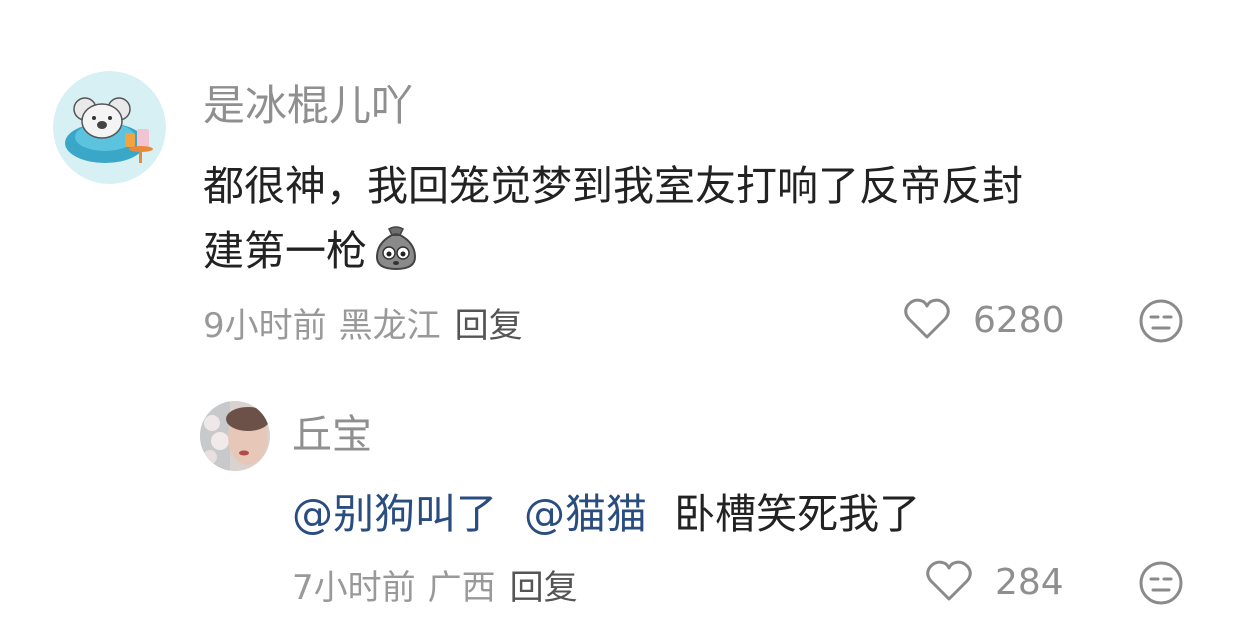  Describe the element at coordinates (396, 252) in the screenshot. I see `bag-emoji-icon` at that location.